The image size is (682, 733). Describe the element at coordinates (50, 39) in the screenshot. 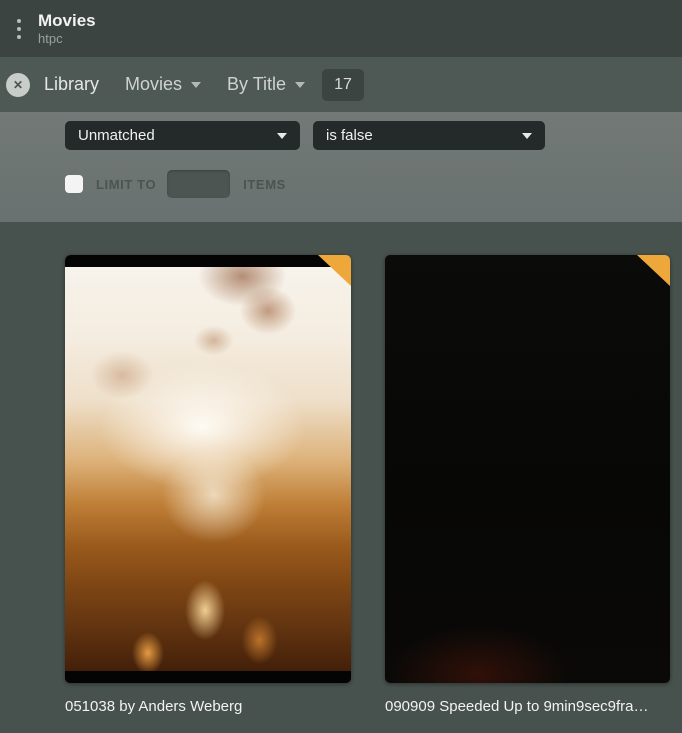

I see `server-name: htpc` at that location.